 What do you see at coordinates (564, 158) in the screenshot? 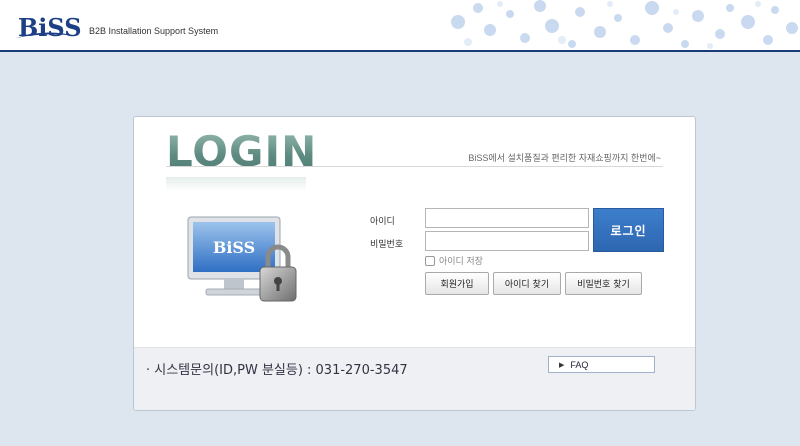
I see `login-slogan: BiSS에서 설치품질과 편리한 자재쇼핑까지 한번에~` at bounding box center [564, 158].